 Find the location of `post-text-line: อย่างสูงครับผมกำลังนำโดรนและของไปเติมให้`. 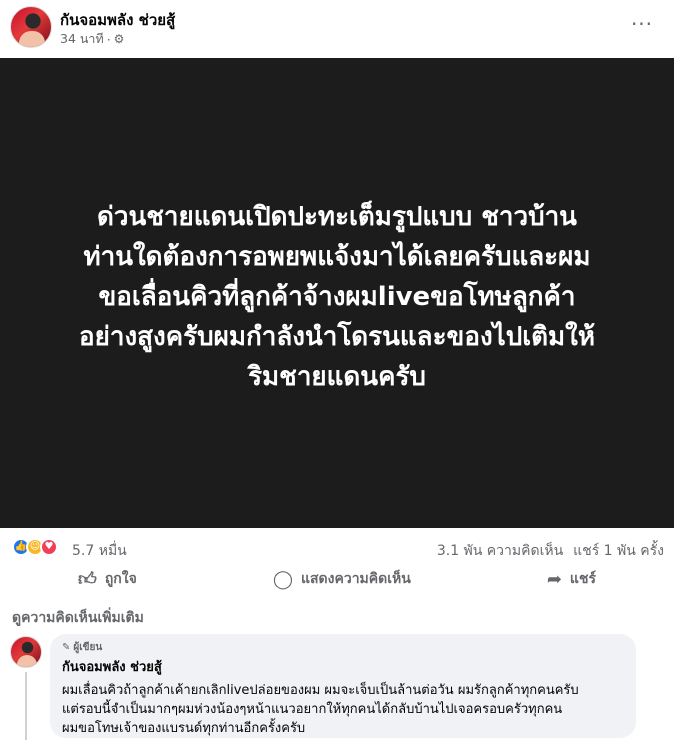

post-text-line: อย่างสูงครับผมกำลังนำโดรนและของไปเติมให้ is located at coordinates (337, 337).